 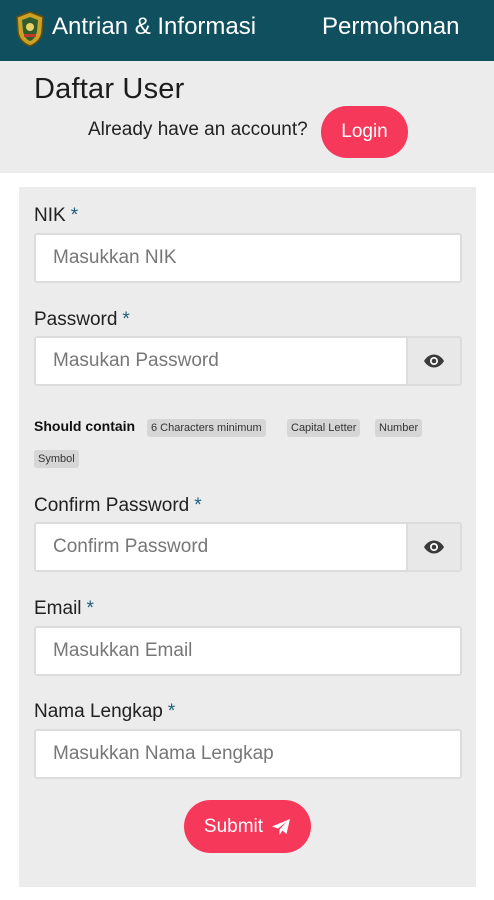 I want to click on nik-input: Masukkan NIK, so click(x=248, y=258).